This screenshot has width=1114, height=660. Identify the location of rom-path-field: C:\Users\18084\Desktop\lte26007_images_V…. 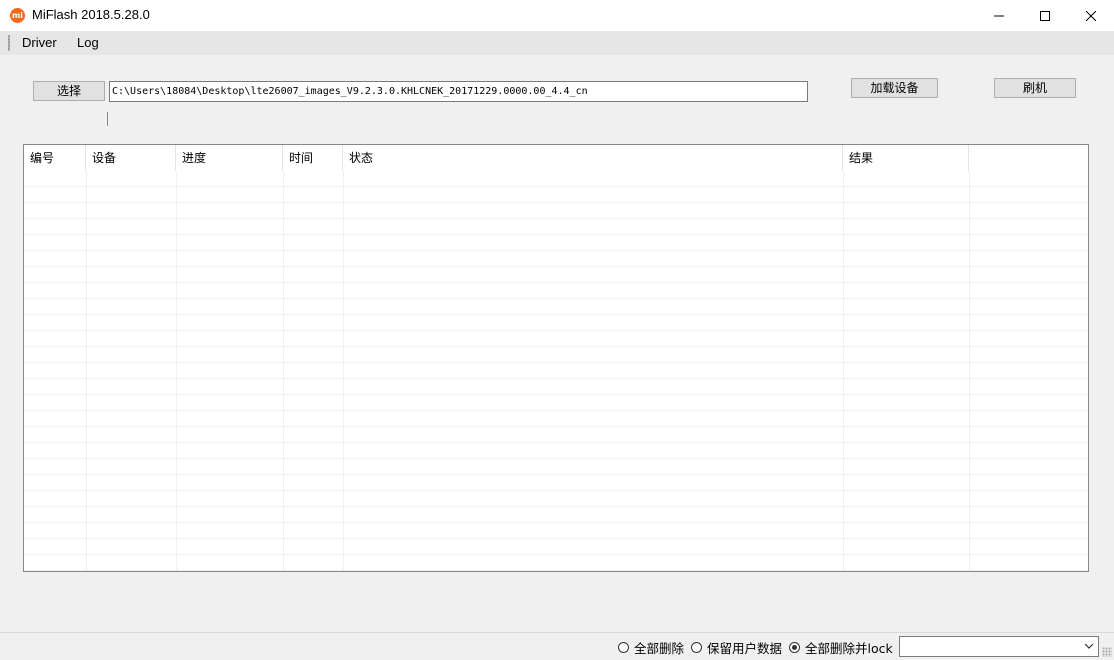
(458, 91).